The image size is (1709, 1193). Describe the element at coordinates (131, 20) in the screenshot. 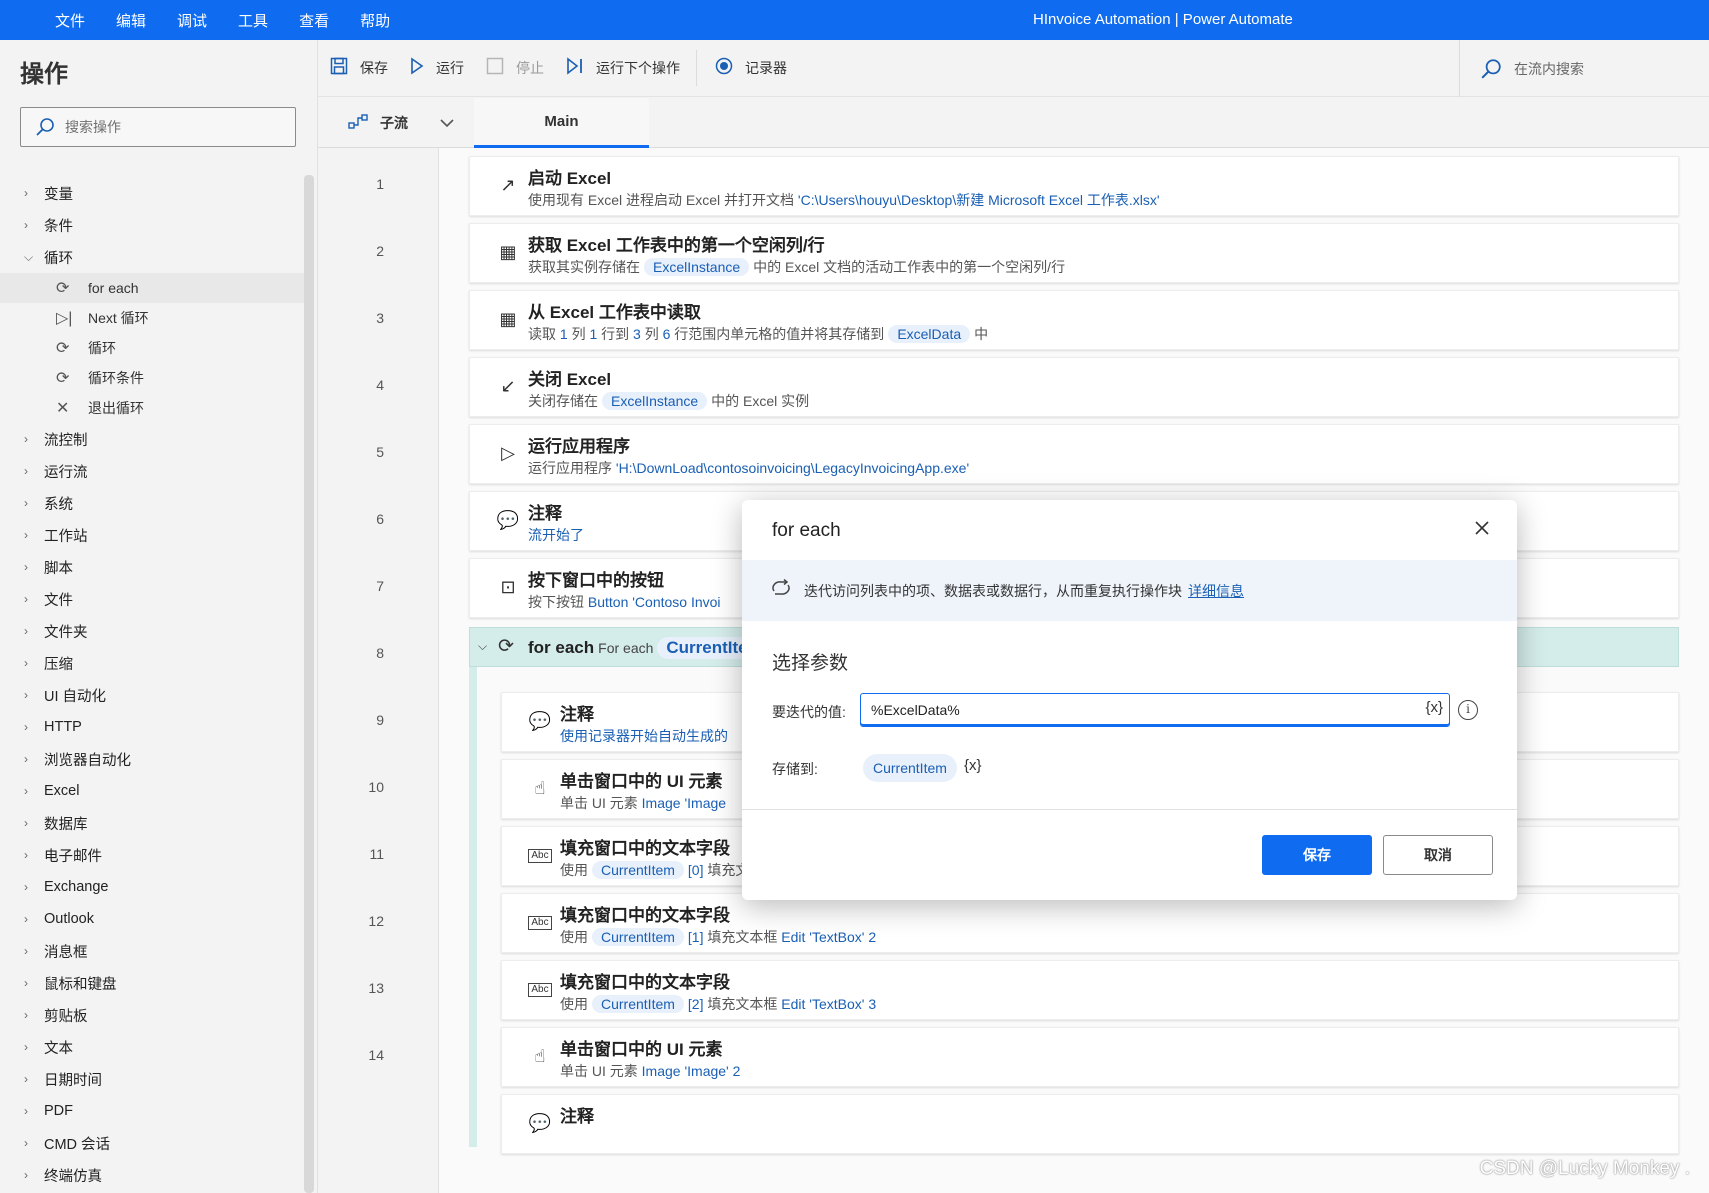

I see `menu-edit: 编辑` at that location.